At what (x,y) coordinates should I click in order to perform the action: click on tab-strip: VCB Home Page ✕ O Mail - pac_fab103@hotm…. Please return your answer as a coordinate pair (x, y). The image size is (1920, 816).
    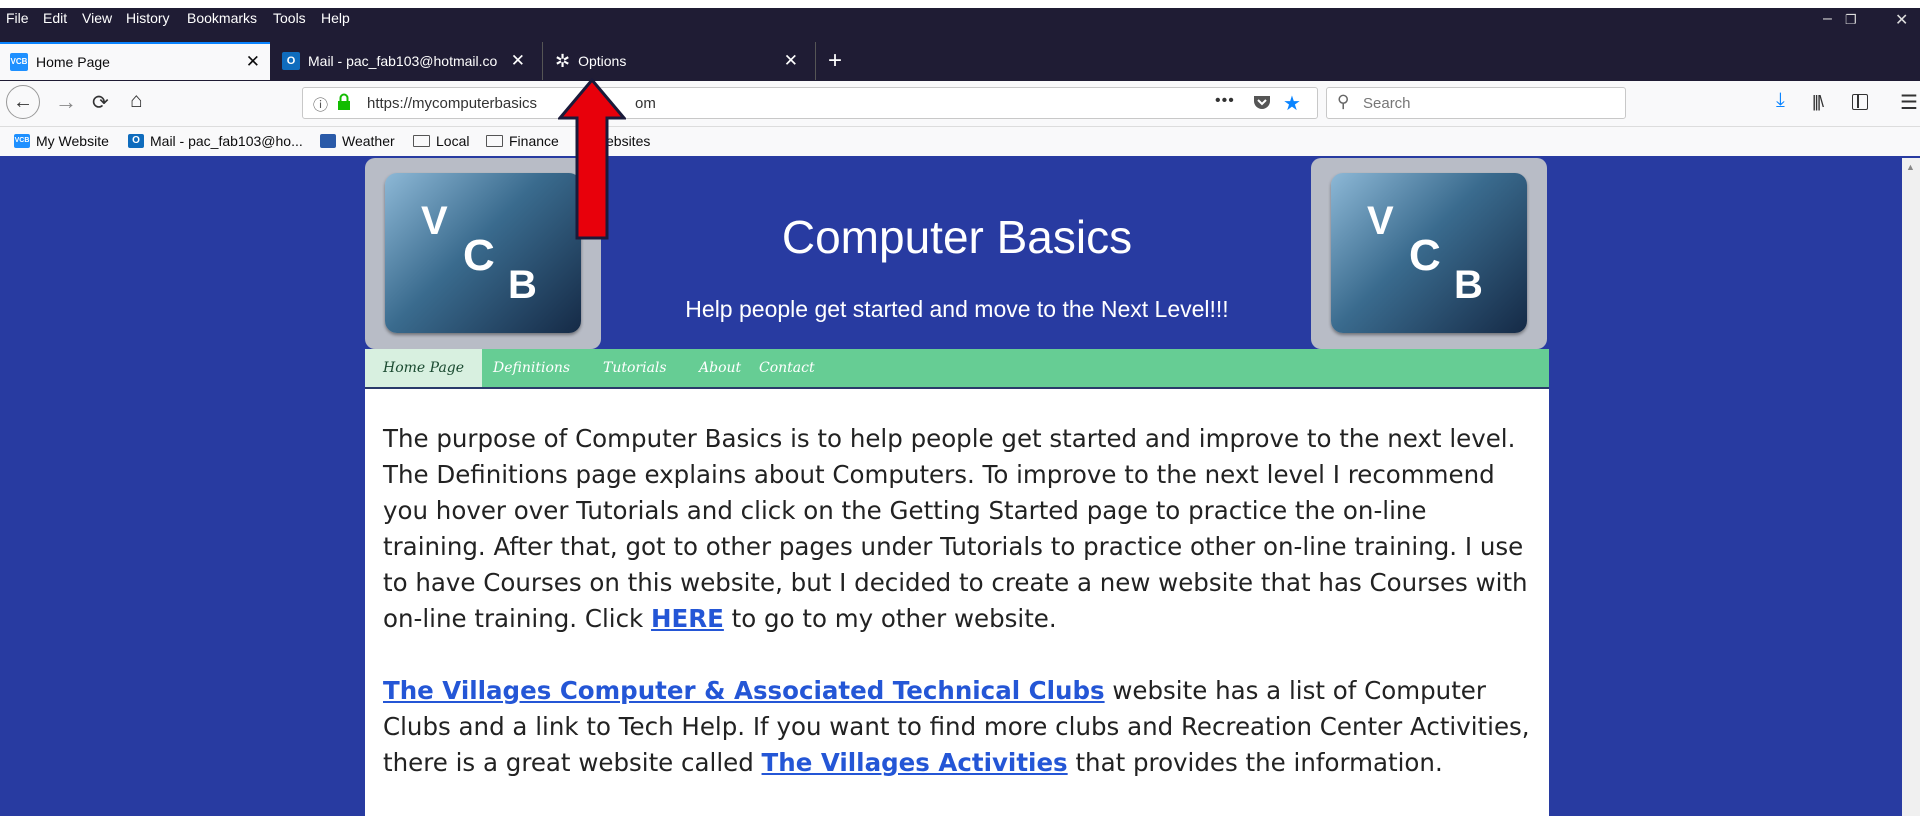
    Looking at the image, I should click on (960, 61).